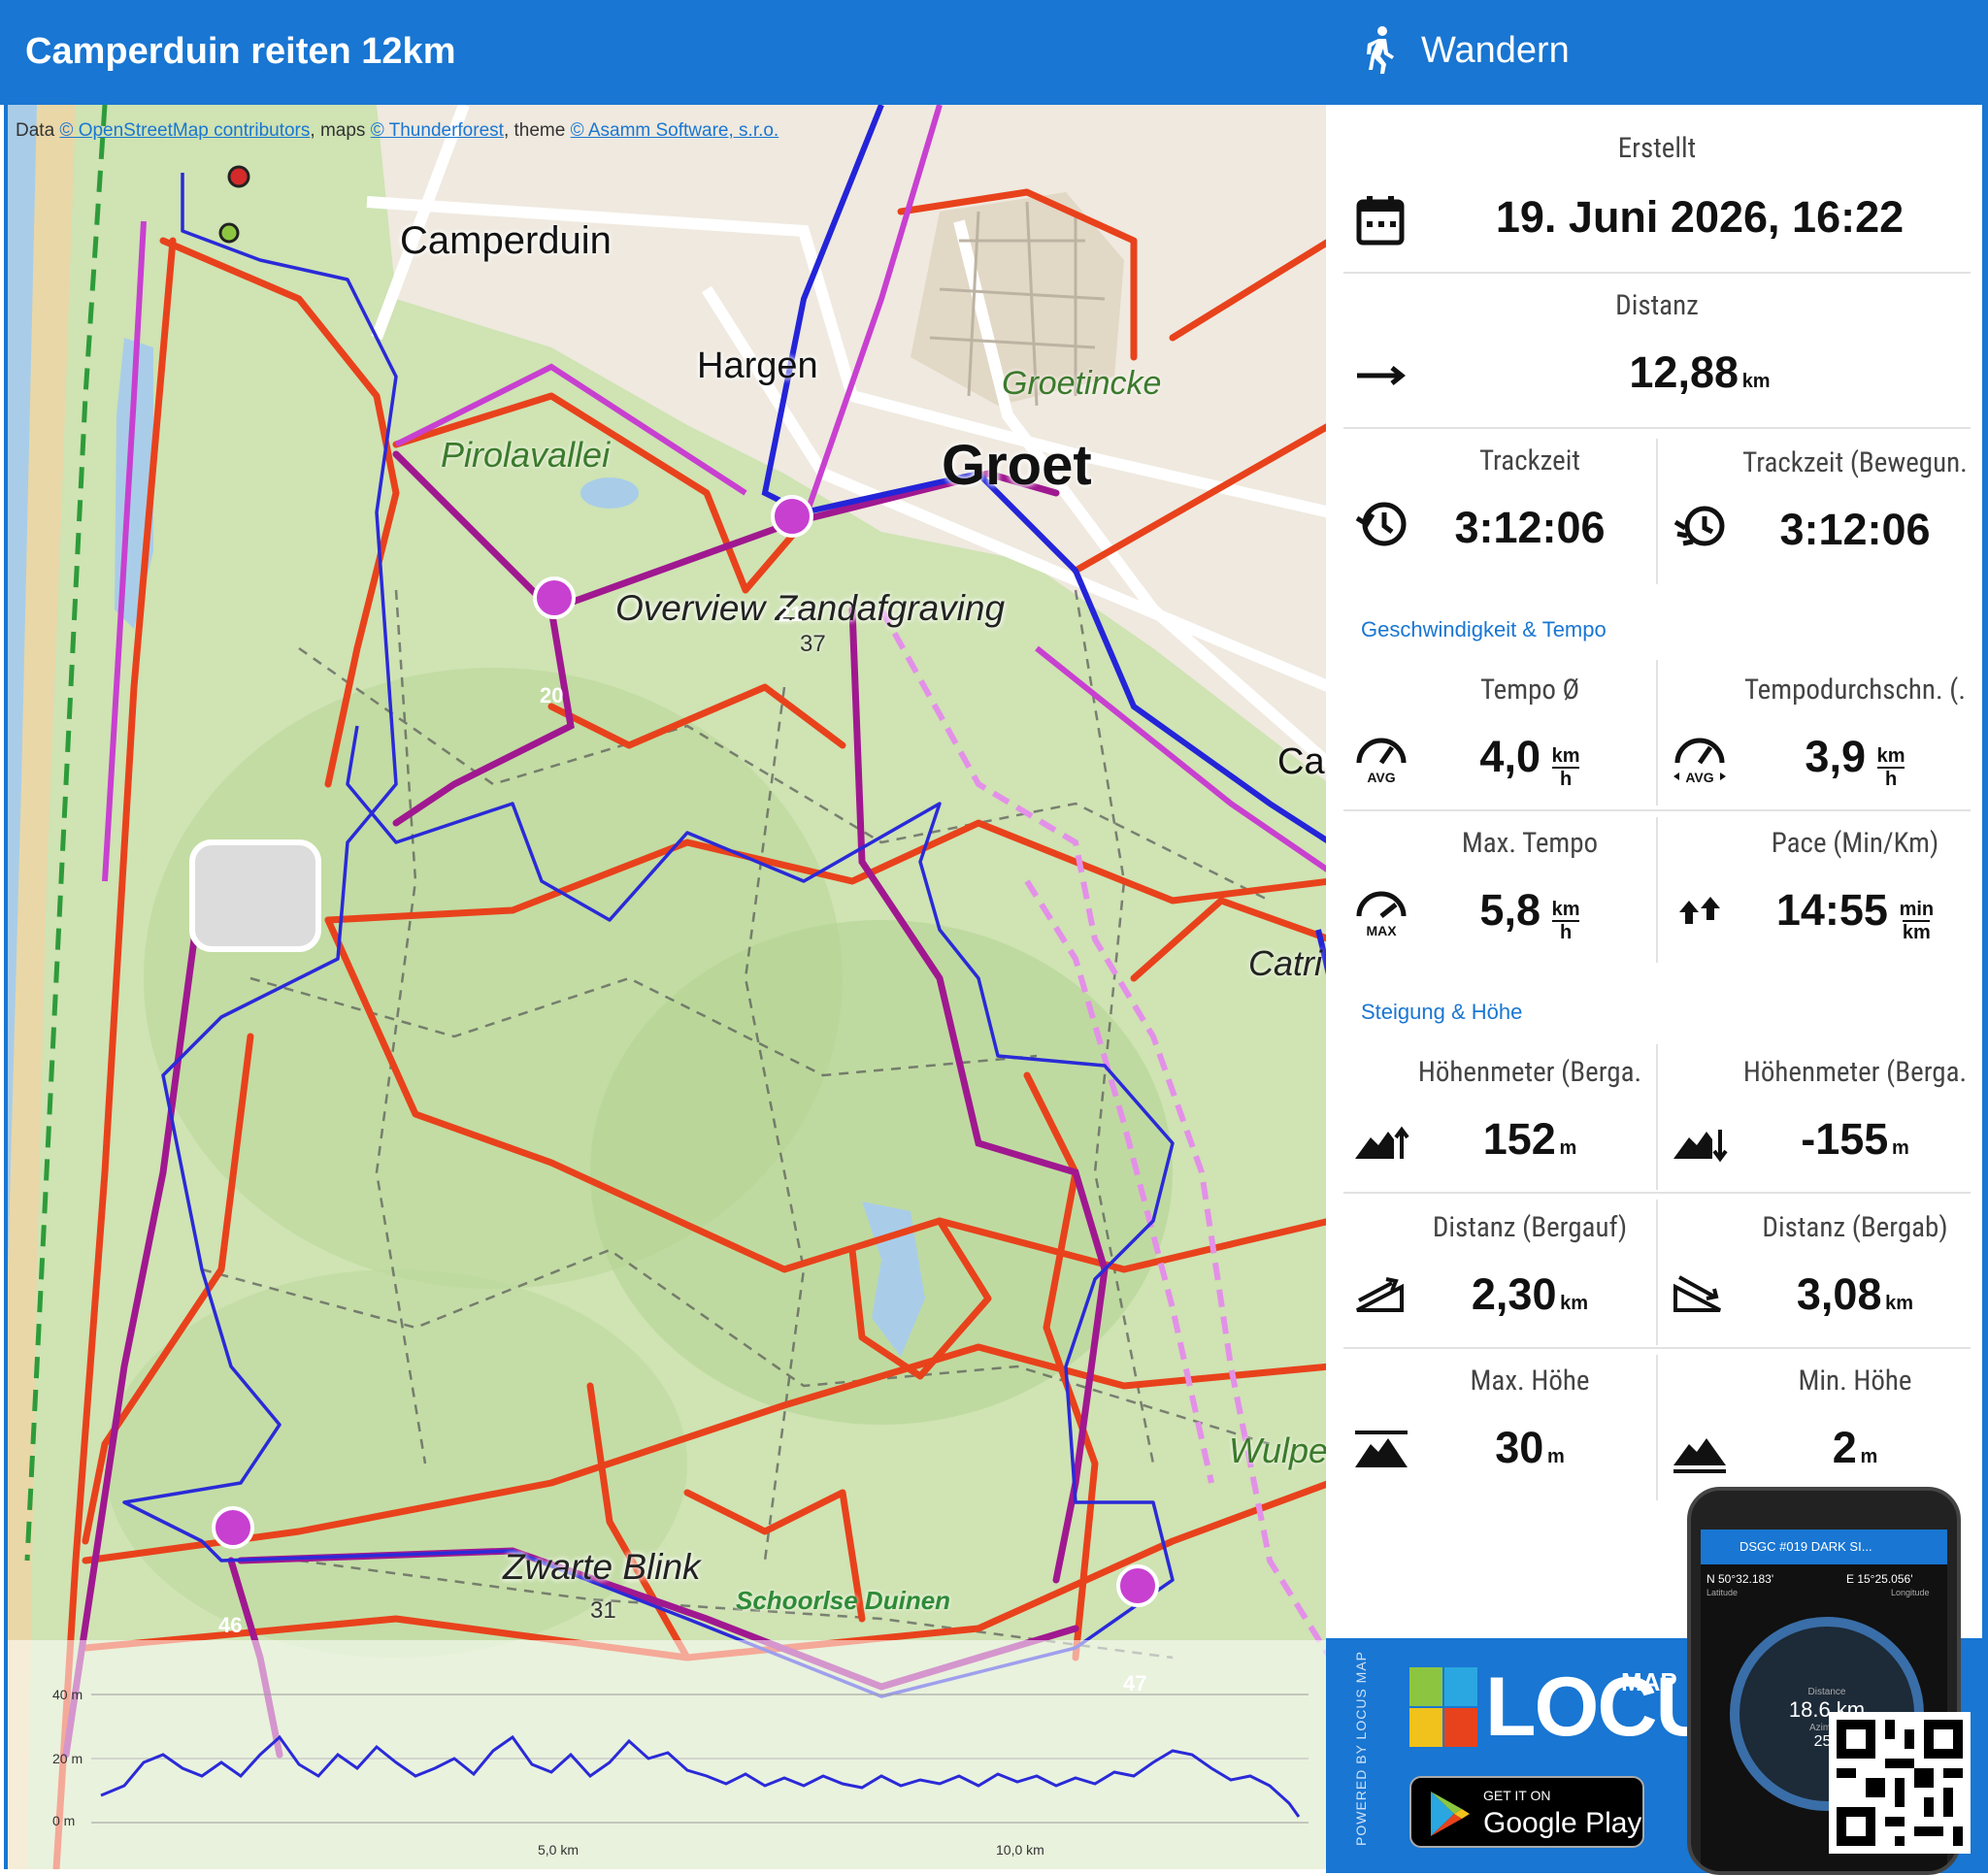 The image size is (1988, 1875). Describe the element at coordinates (1464, 50) in the screenshot. I see `activity-type: Wandern` at that location.